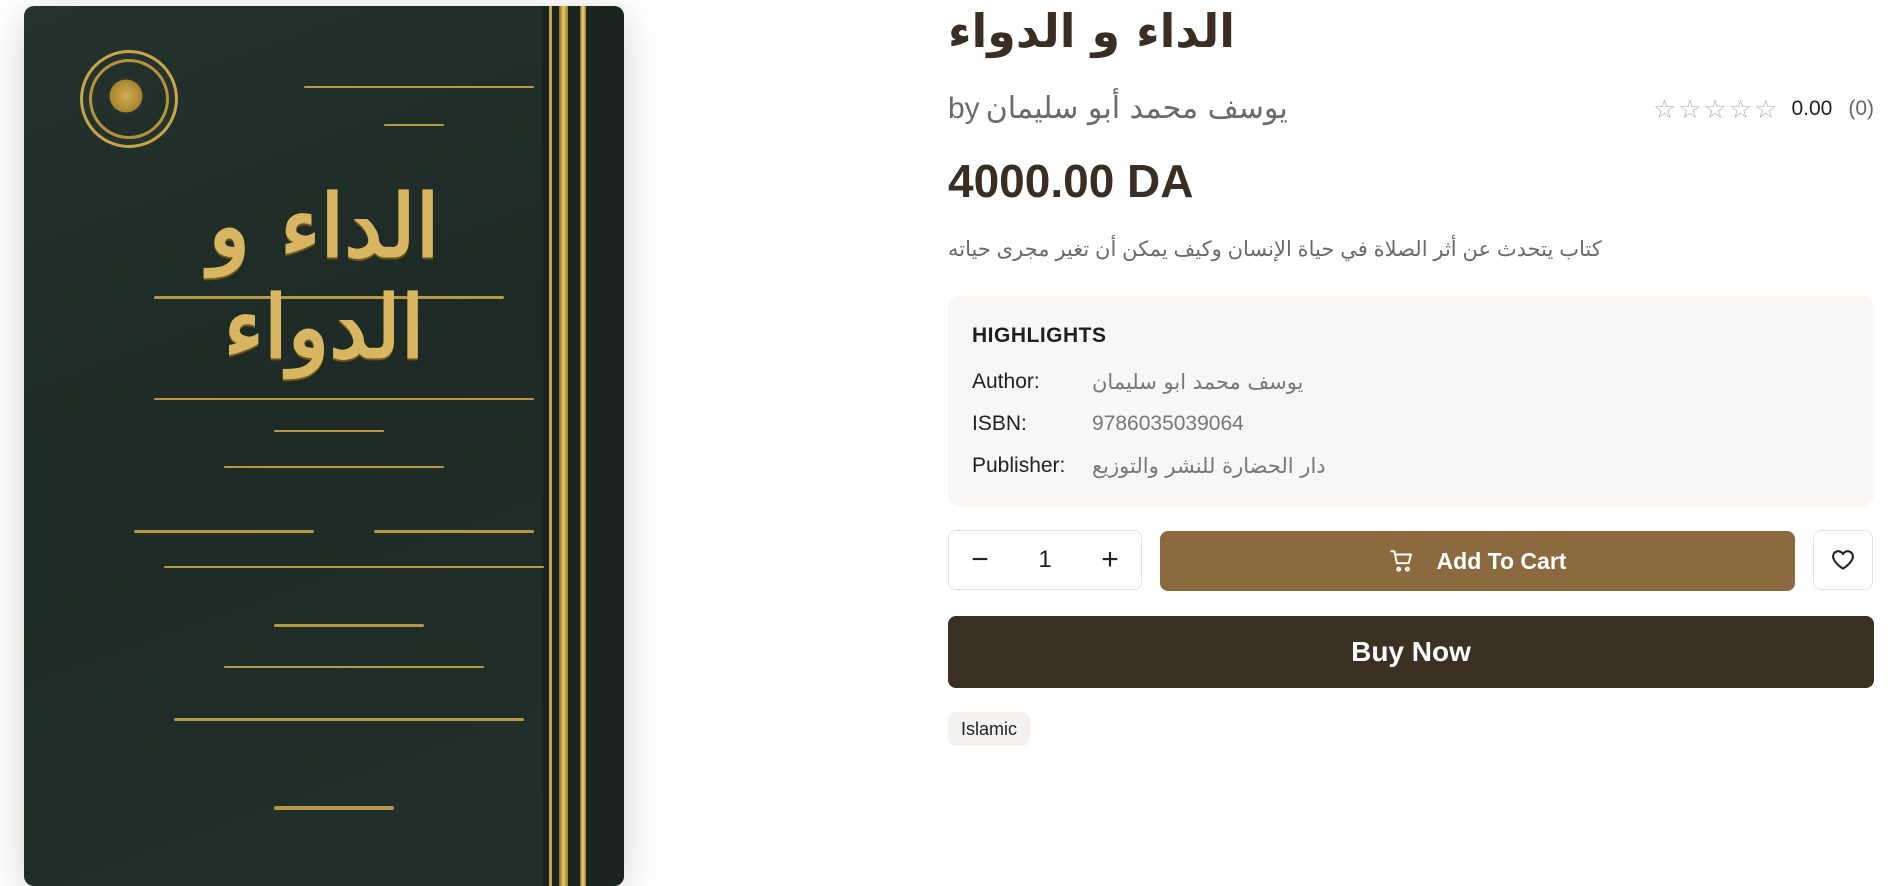  I want to click on quantity-input: 1, so click(1045, 560).